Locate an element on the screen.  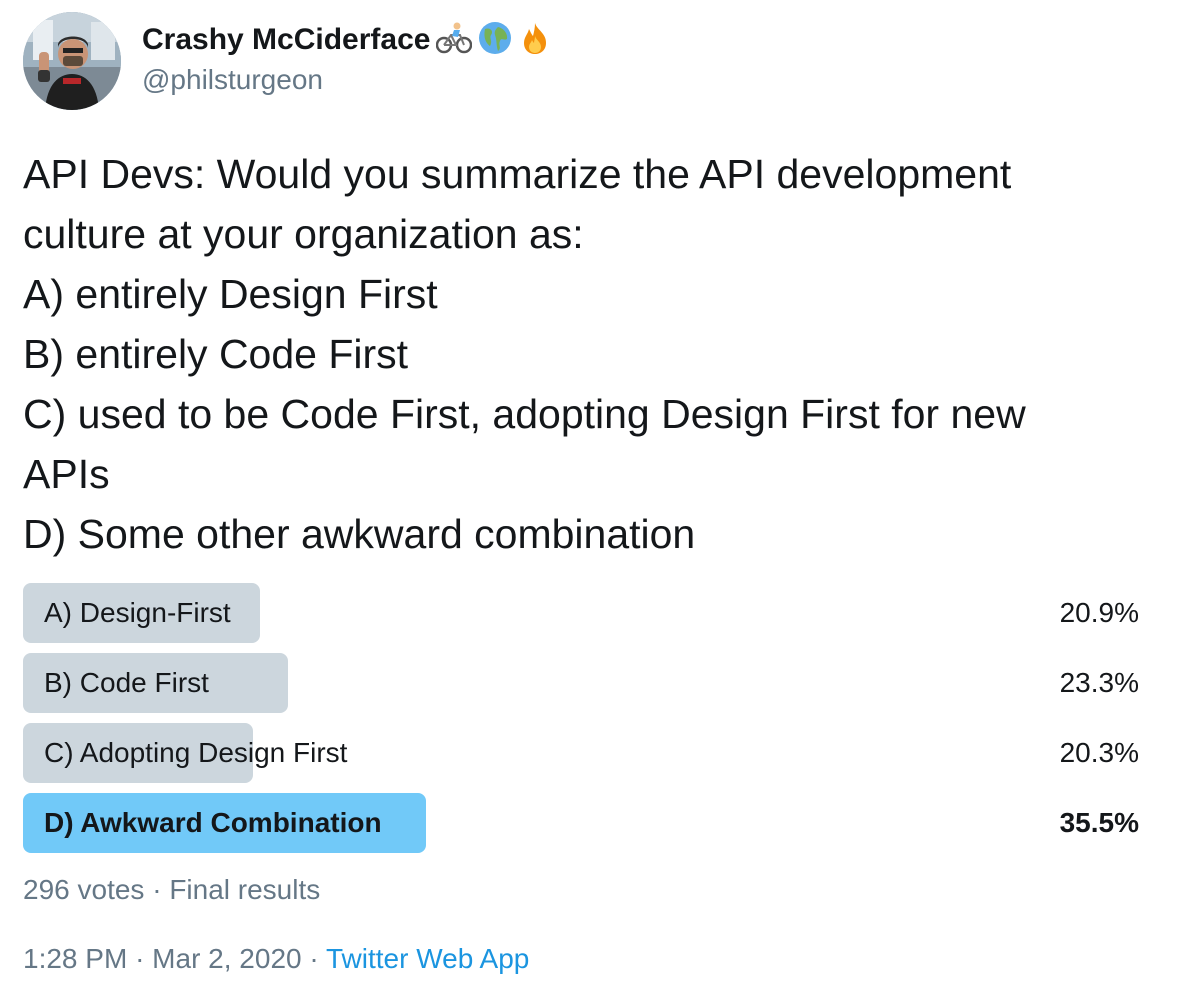
poll-option-percent: 20.9% is located at coordinates (1099, 612).